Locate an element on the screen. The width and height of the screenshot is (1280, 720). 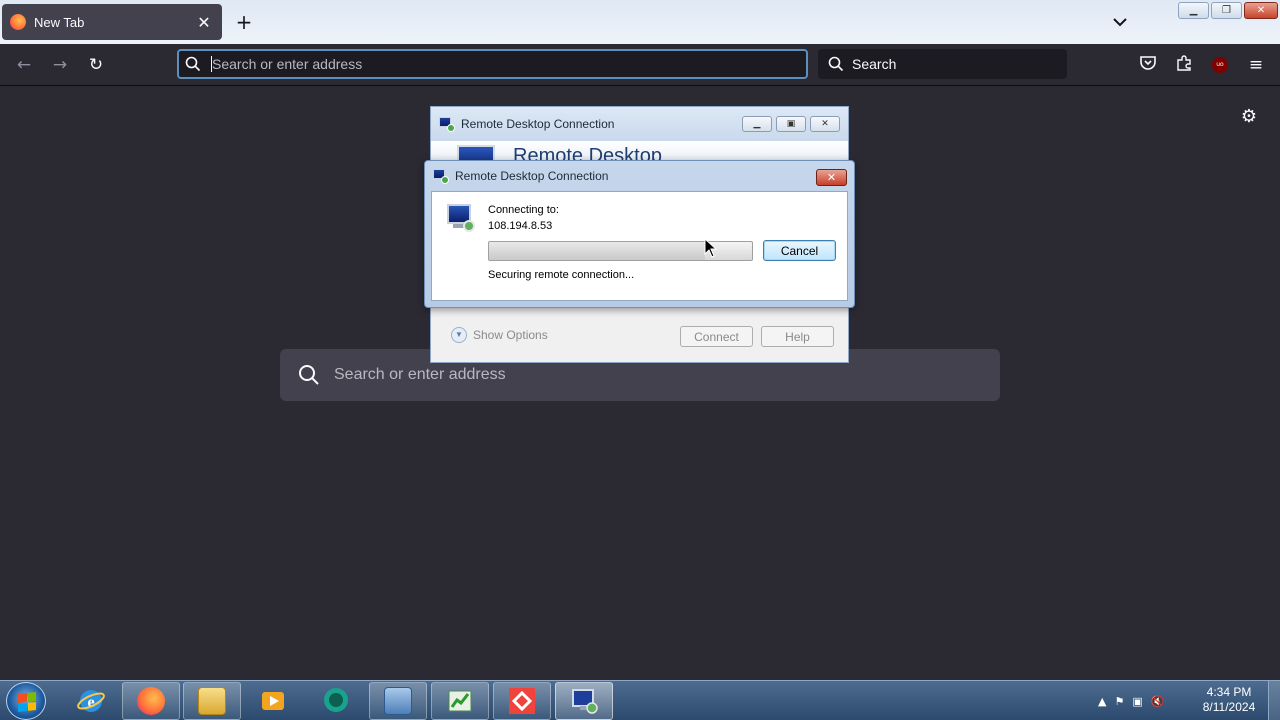
tab-new-tab: New Tab ✕ is located at coordinates (112, 22).